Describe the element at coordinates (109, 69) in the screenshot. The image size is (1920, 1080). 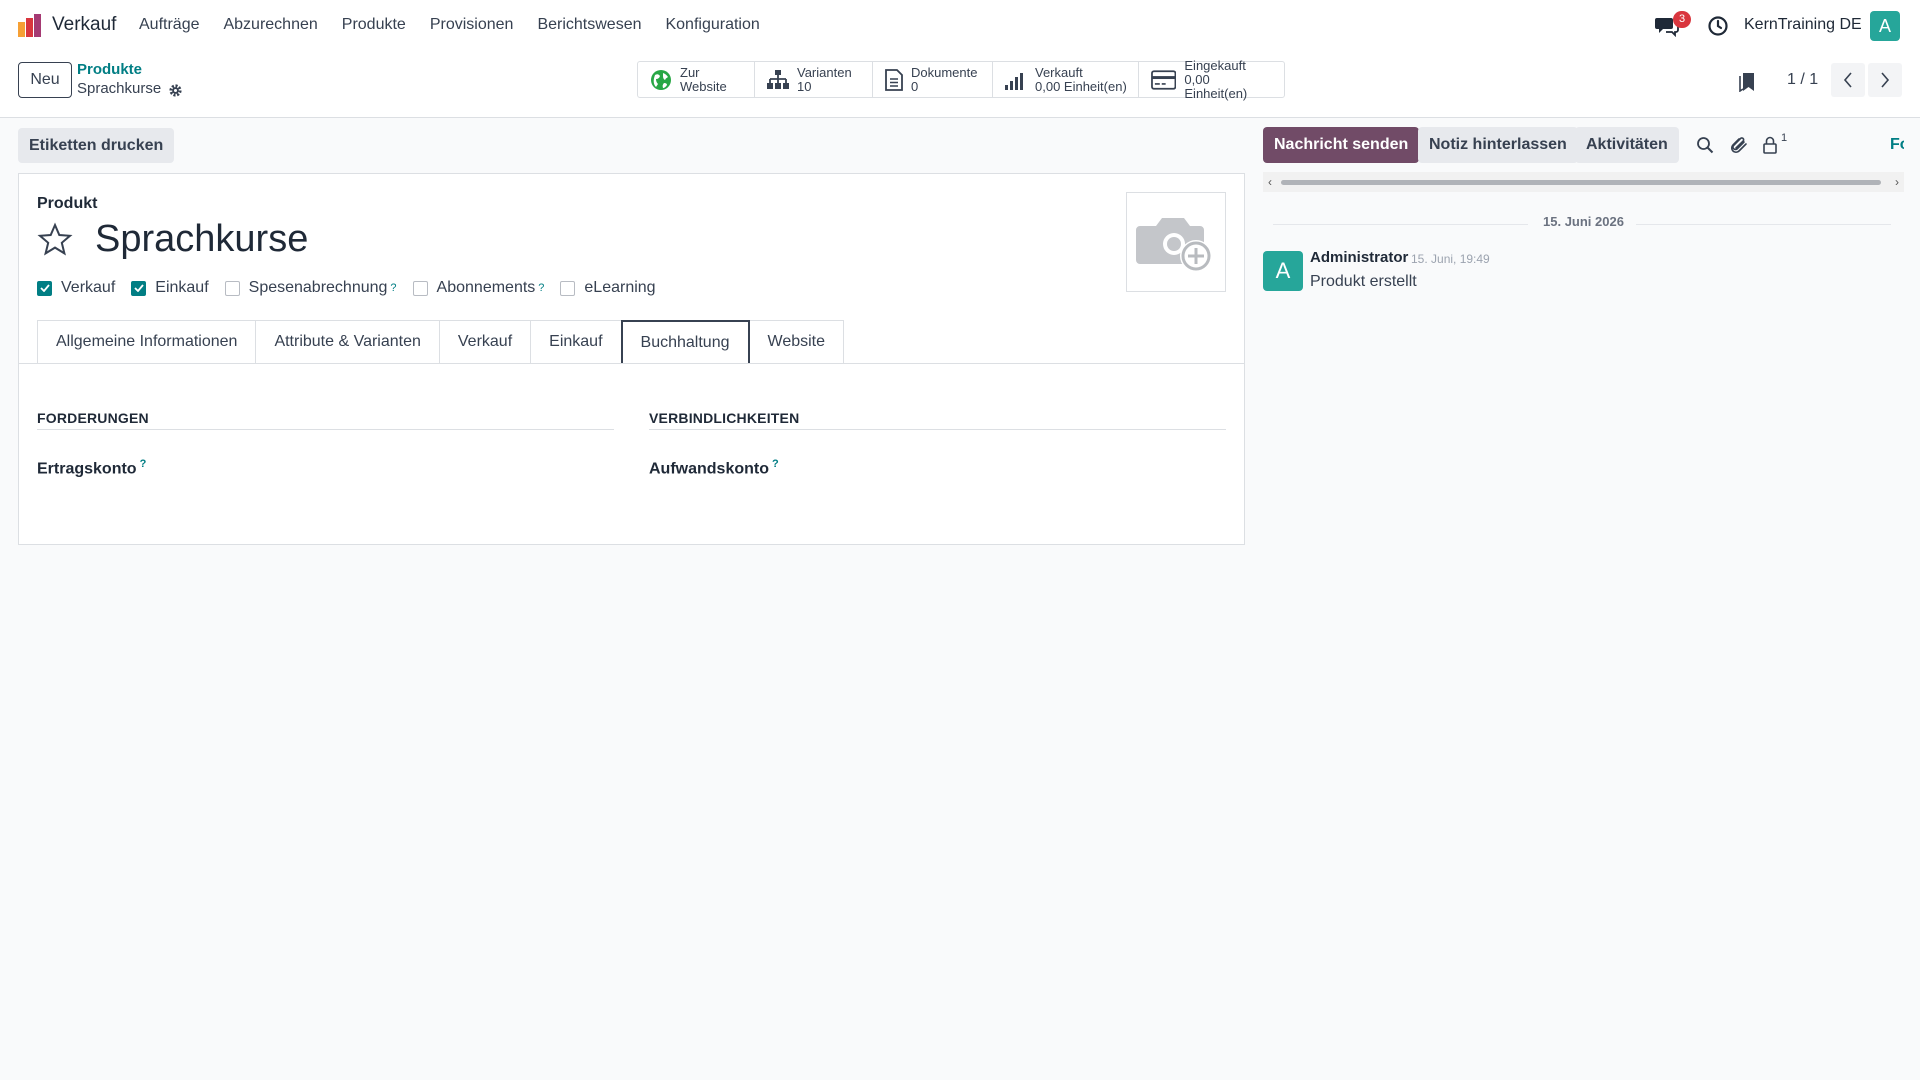
I see `breadcrumb-parent: Produkte` at that location.